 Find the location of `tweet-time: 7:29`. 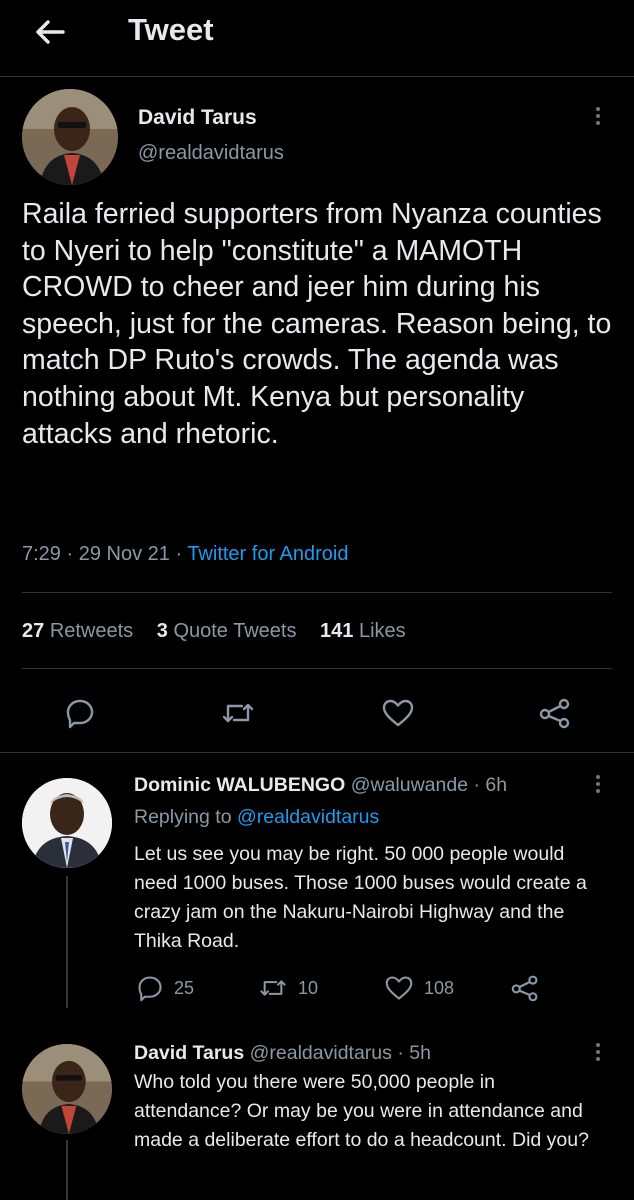

tweet-time: 7:29 is located at coordinates (41, 554).